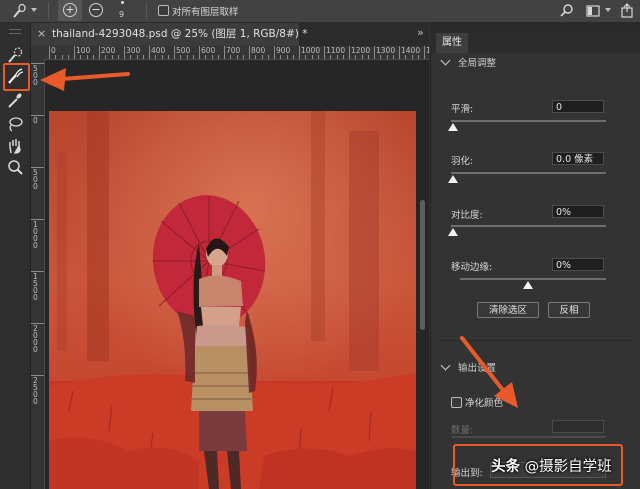 The height and width of the screenshot is (489, 640). I want to click on arrow-to-tool, so click(85, 79).